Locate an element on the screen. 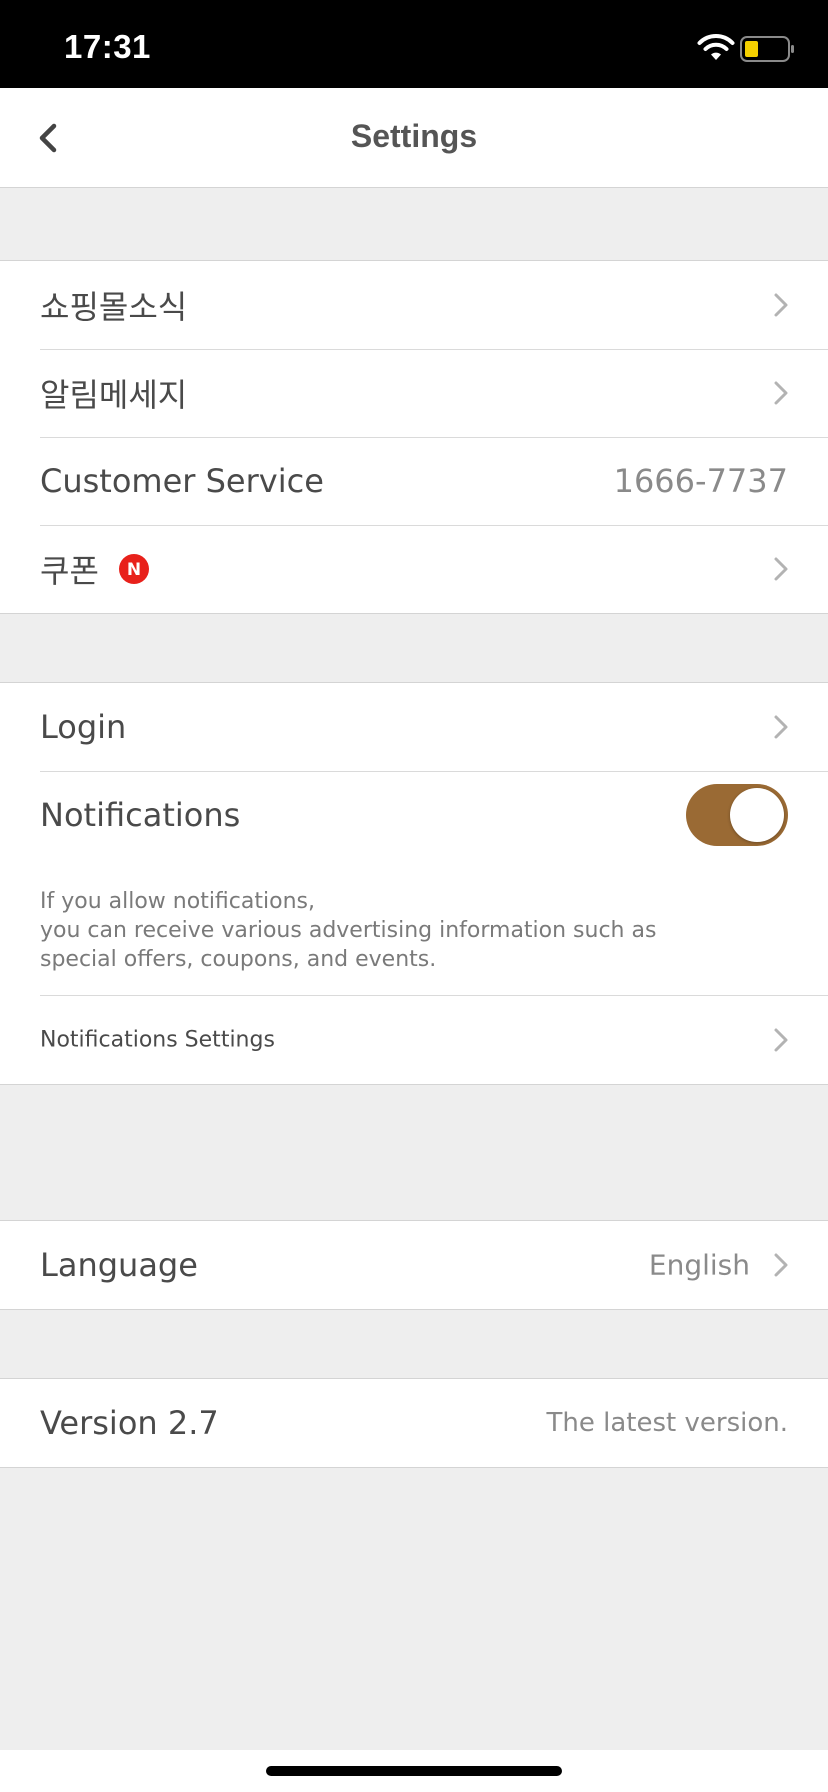  wifi-icon is located at coordinates (716, 47).